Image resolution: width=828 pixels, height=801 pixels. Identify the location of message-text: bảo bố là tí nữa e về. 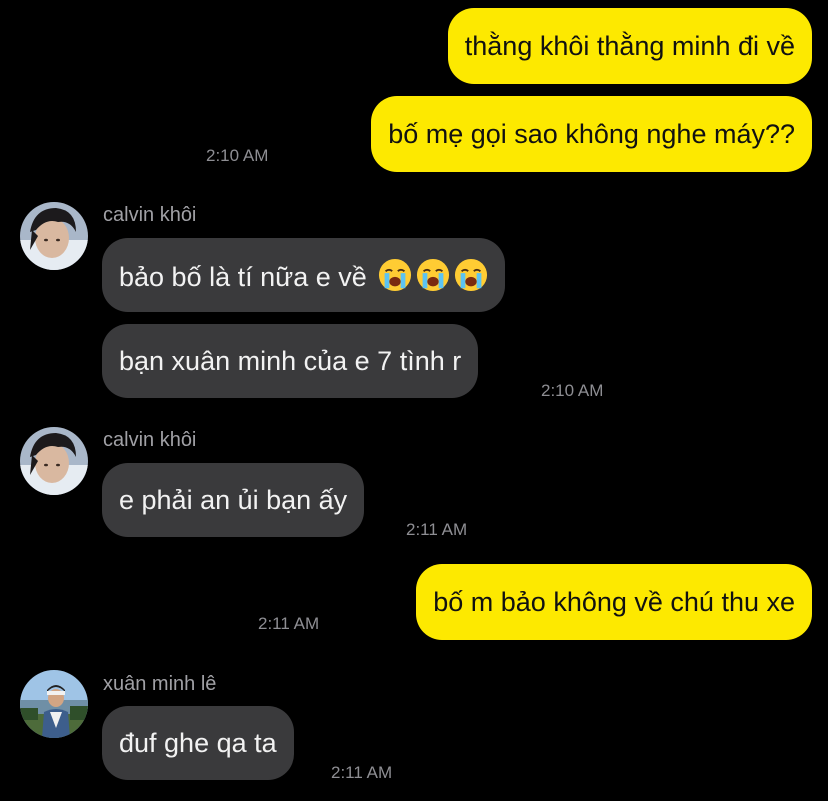
(243, 277).